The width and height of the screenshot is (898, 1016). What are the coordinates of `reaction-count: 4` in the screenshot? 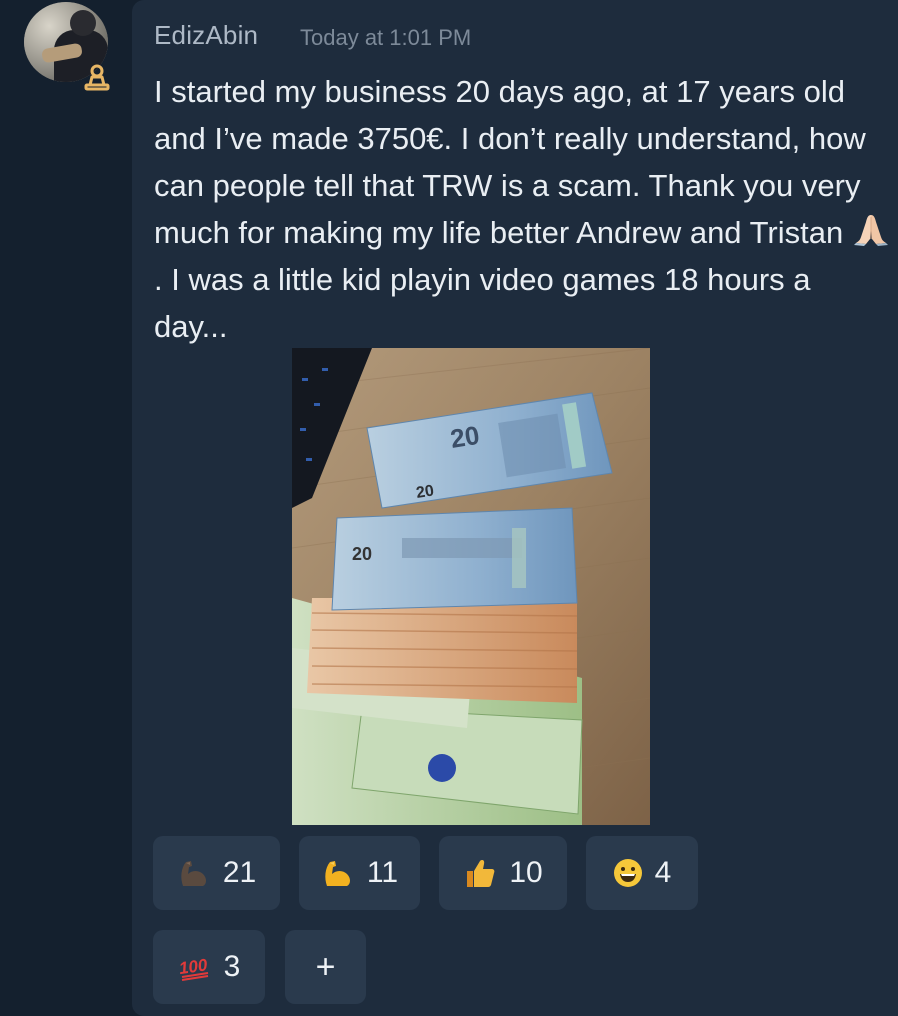 It's located at (663, 872).